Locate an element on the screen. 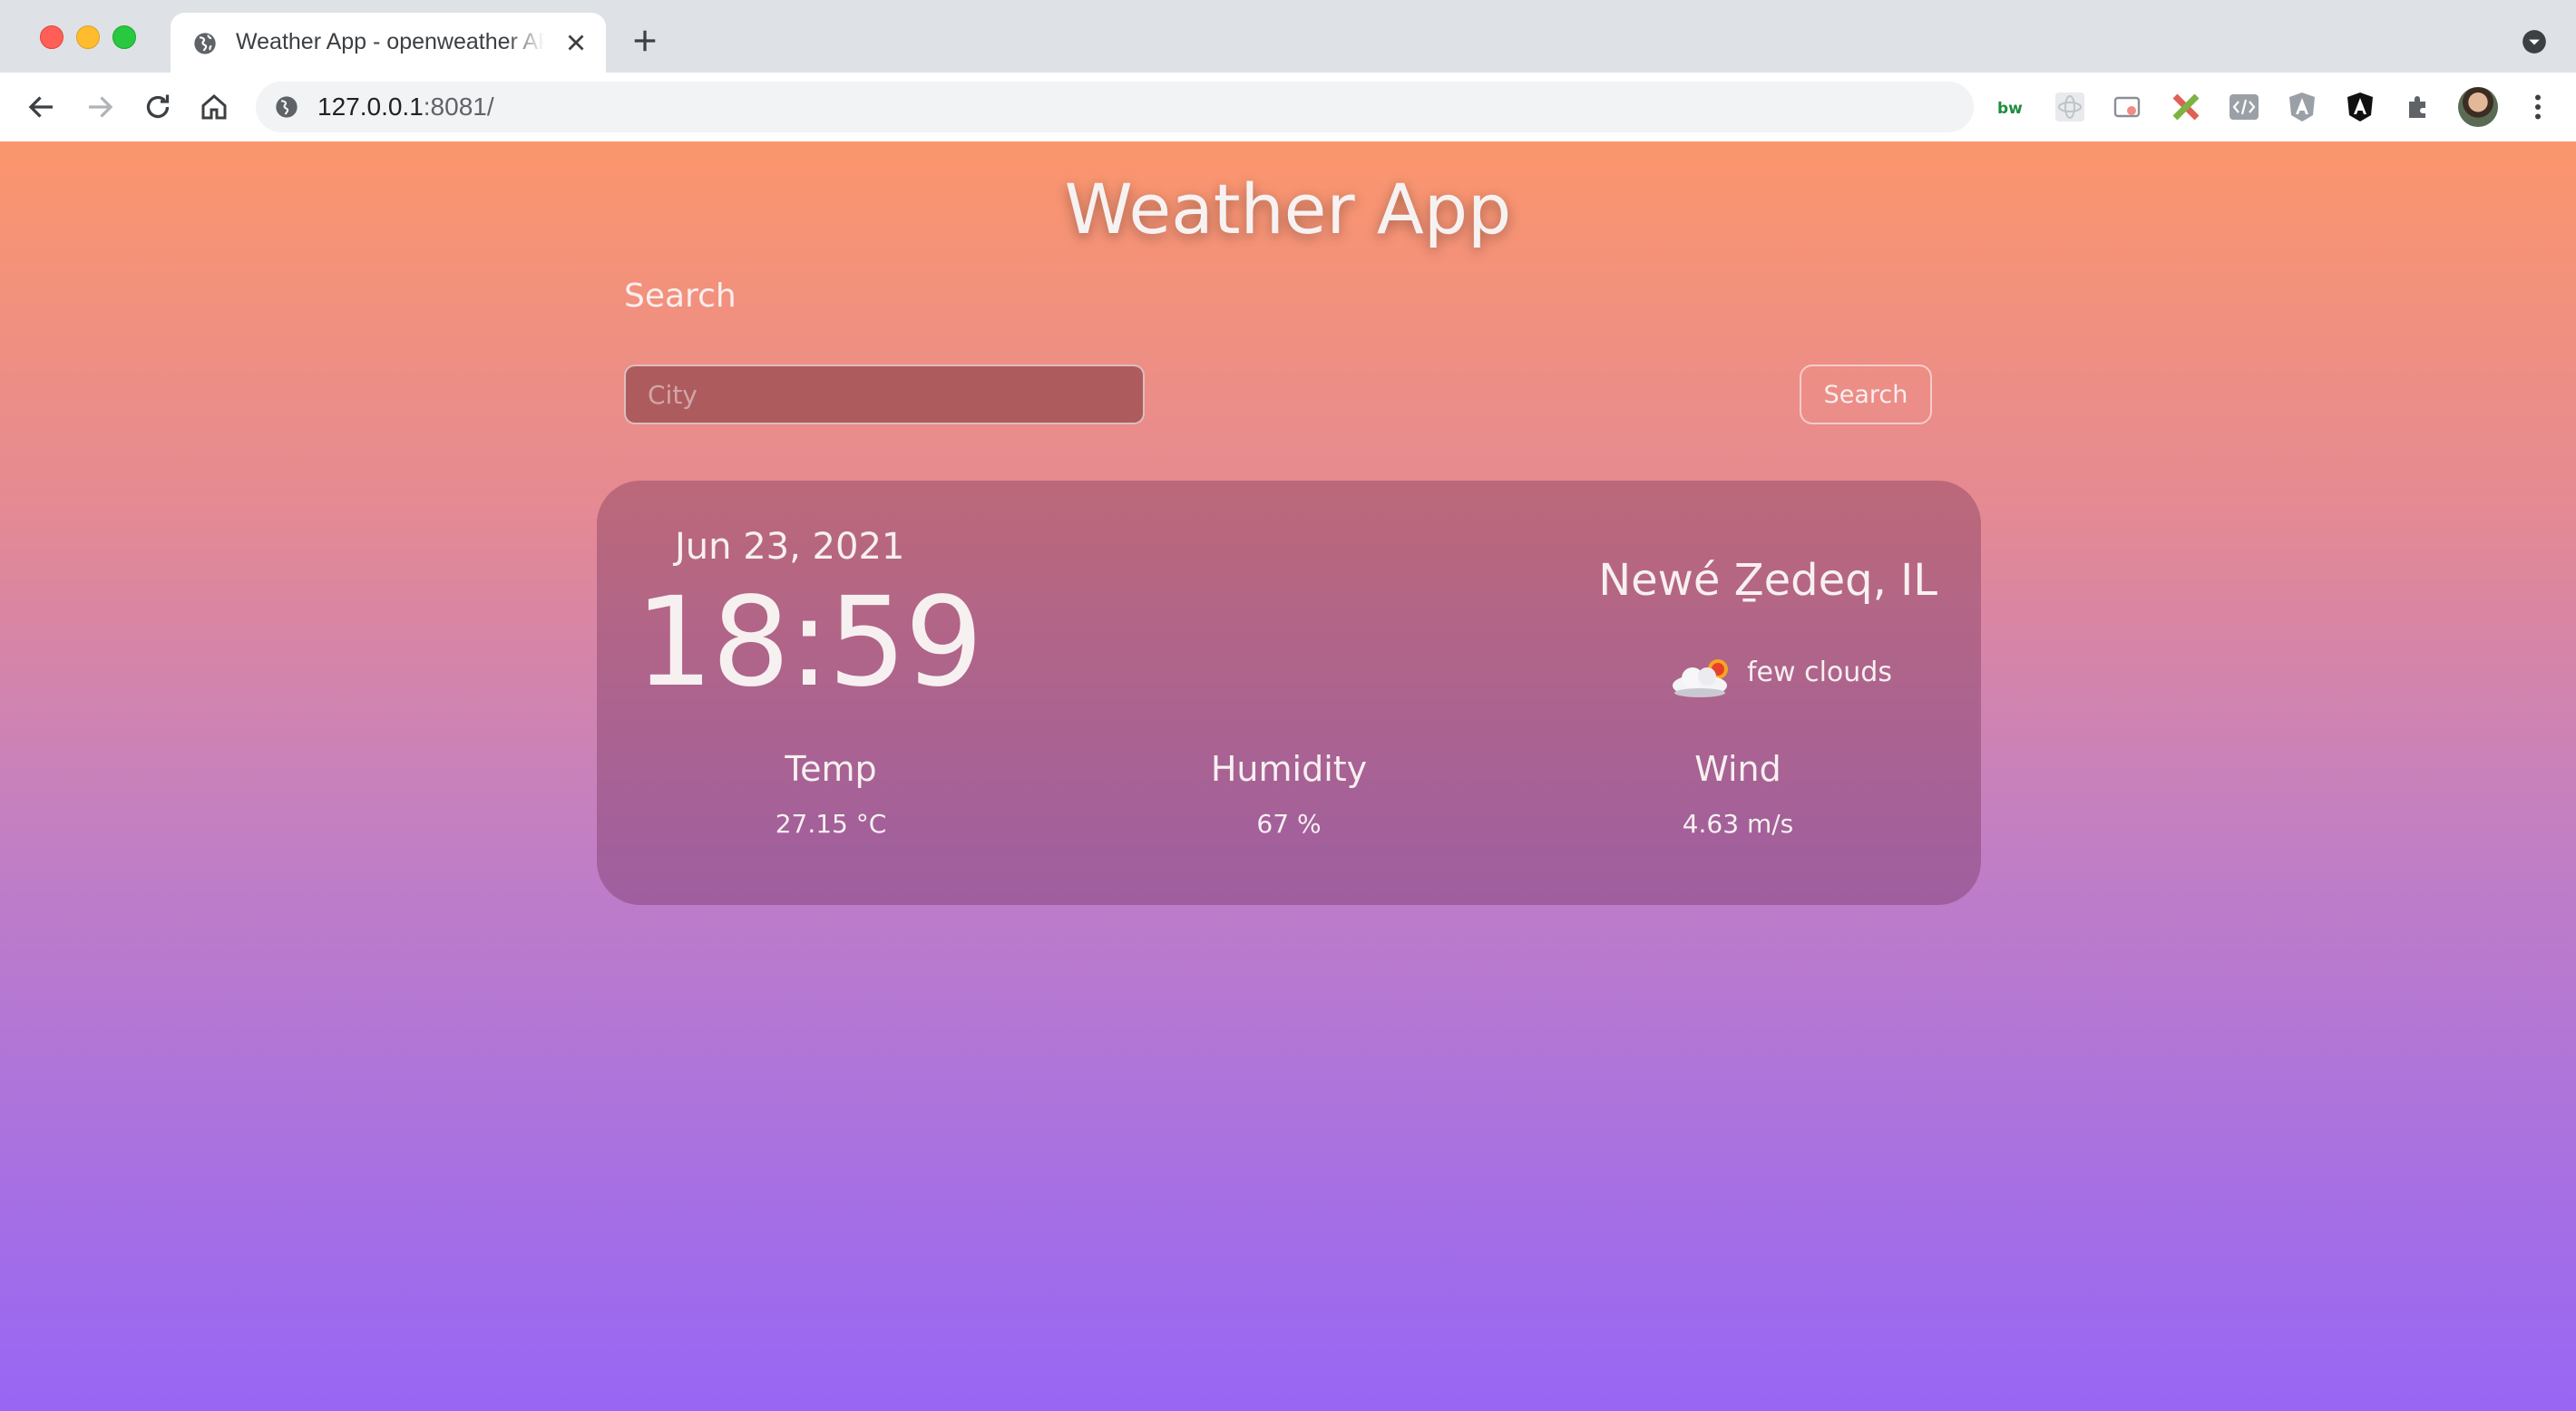 This screenshot has height=1411, width=2576. code-extension-icon is located at coordinates (2244, 107).